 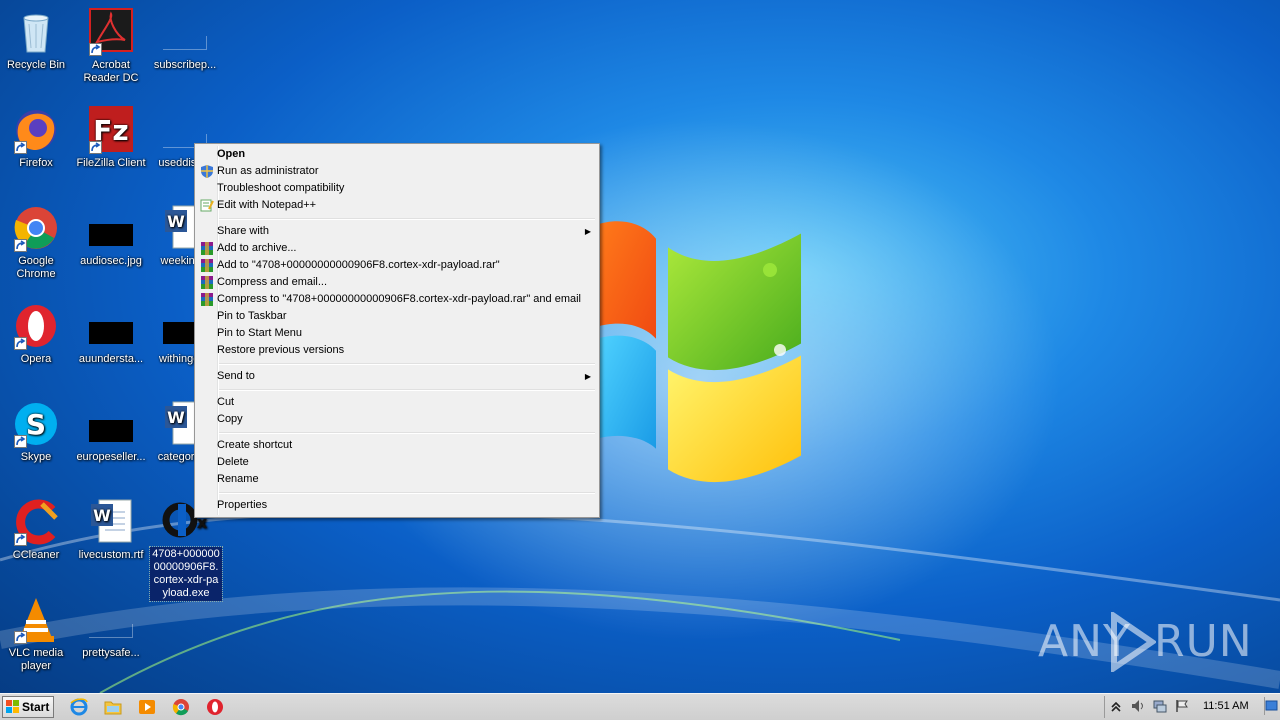 What do you see at coordinates (1203, 641) in the screenshot?
I see `watermark-run-text: RUN` at bounding box center [1203, 641].